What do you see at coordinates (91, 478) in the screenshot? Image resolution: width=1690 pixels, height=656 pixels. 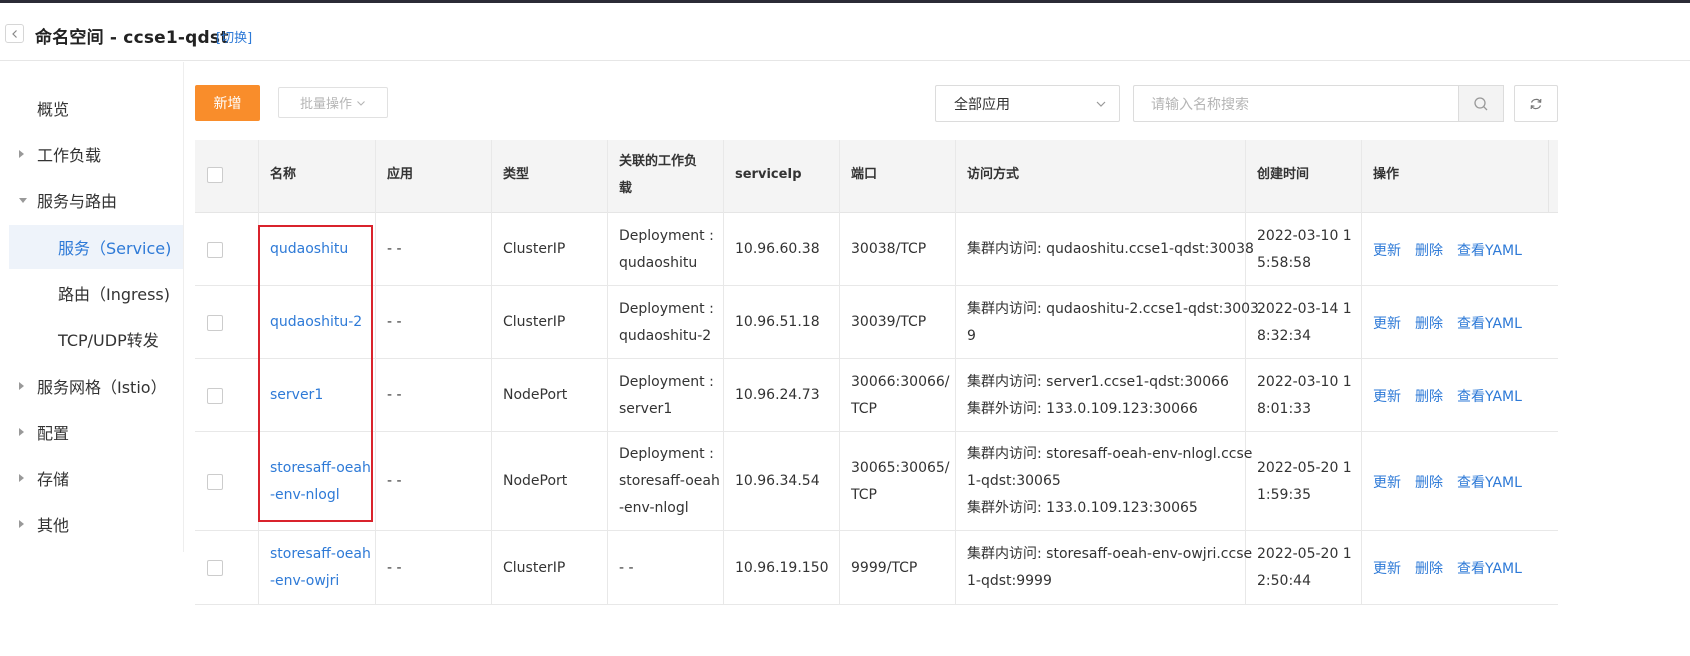 I see `sidebar-item: 存储` at bounding box center [91, 478].